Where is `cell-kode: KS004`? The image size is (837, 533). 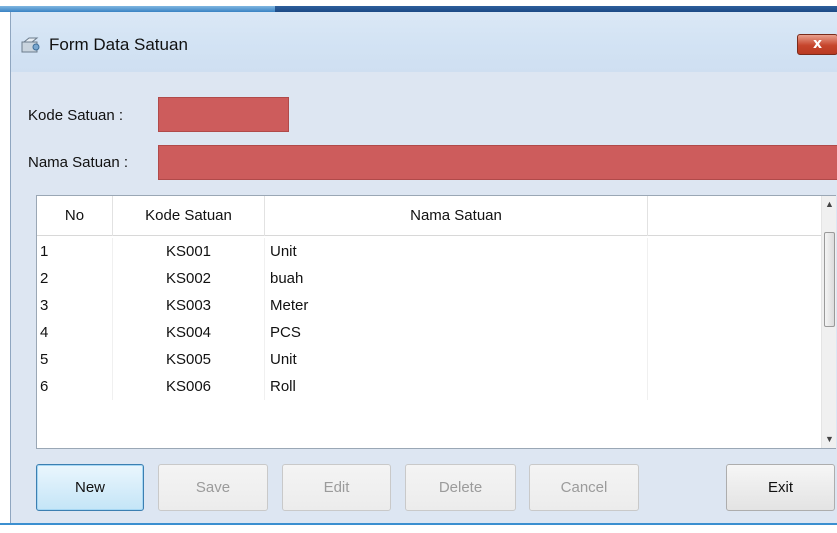 cell-kode: KS004 is located at coordinates (189, 332).